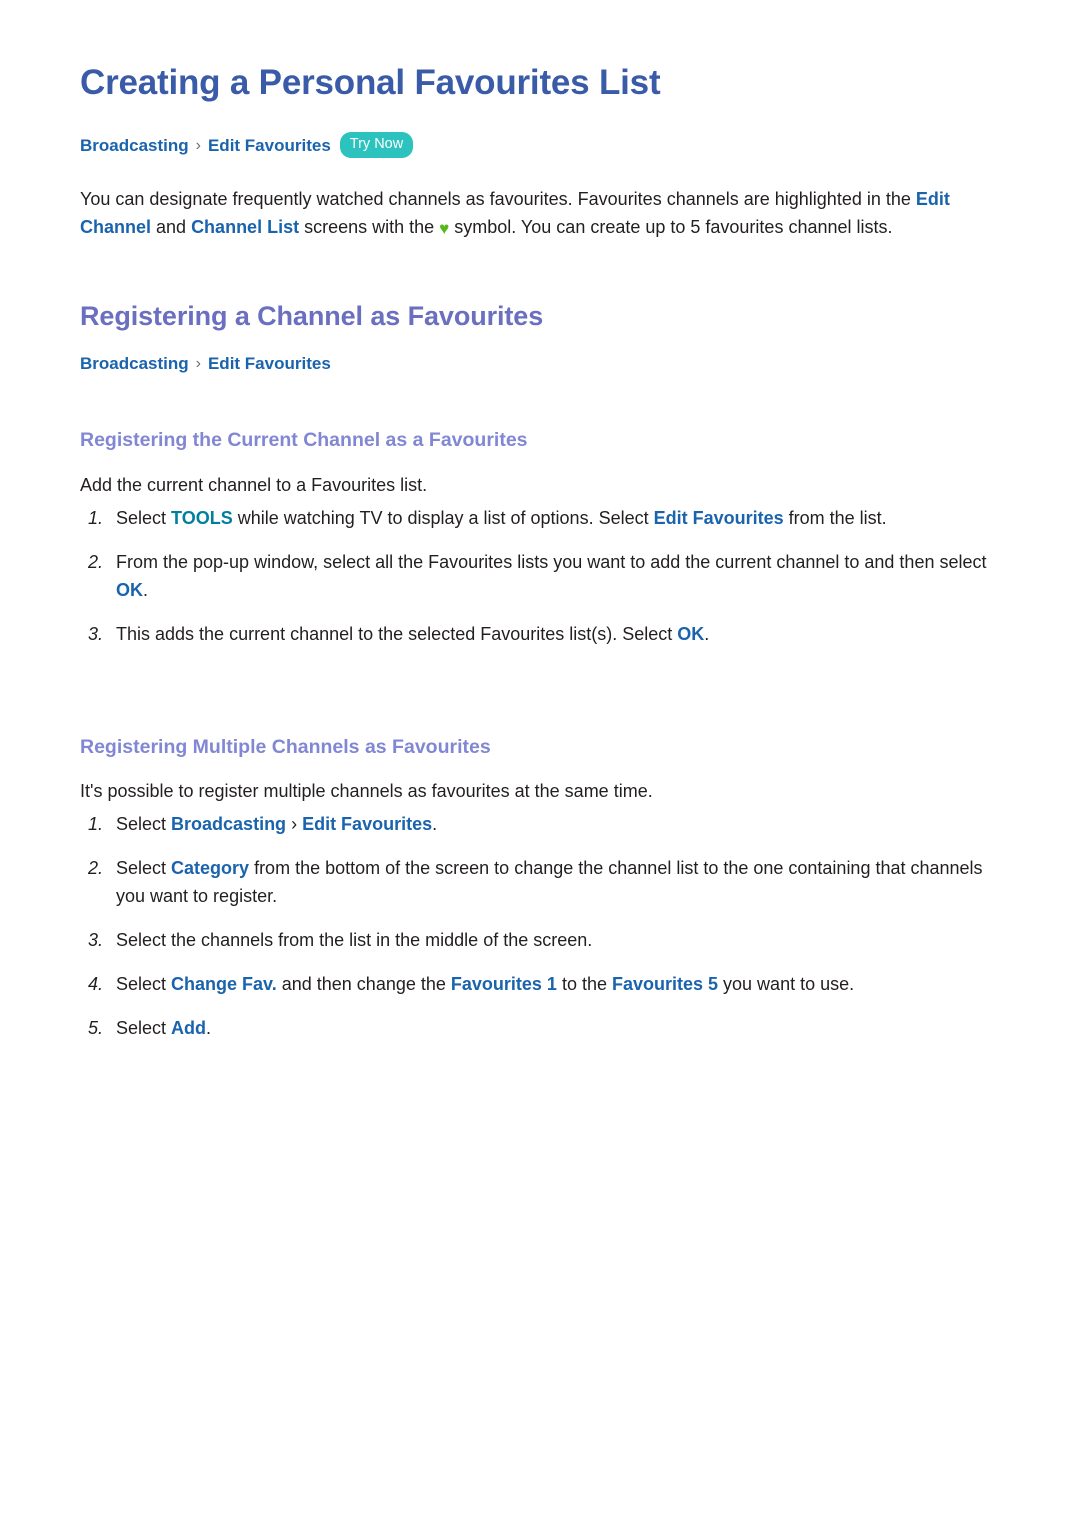 This screenshot has height=1527, width=1080. Describe the element at coordinates (369, 227) in the screenshot. I see `intro-text-part3: screens with the` at that location.